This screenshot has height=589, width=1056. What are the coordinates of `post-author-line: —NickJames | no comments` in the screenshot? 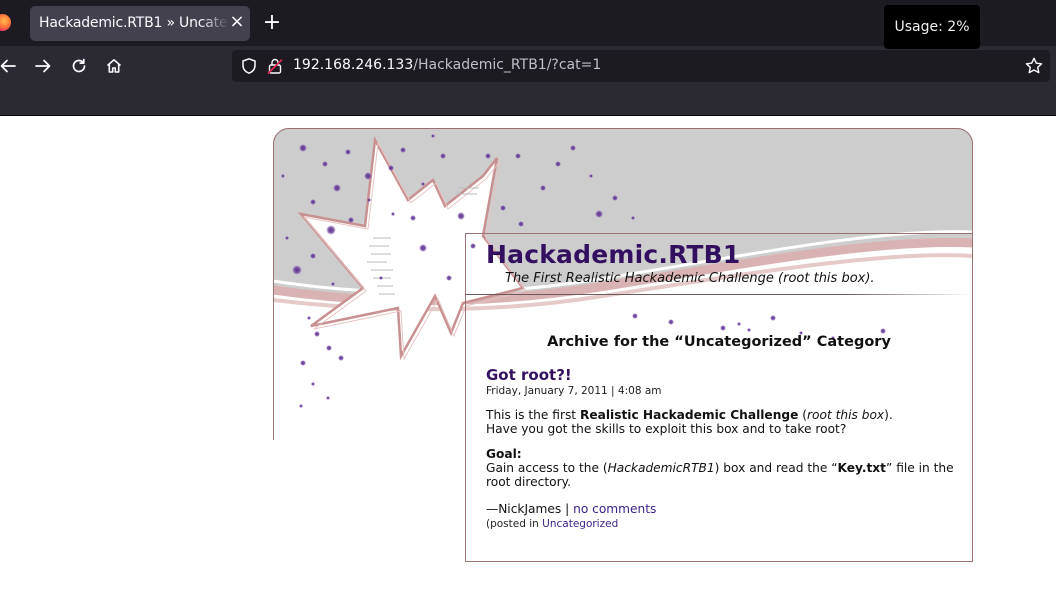 It's located at (571, 509).